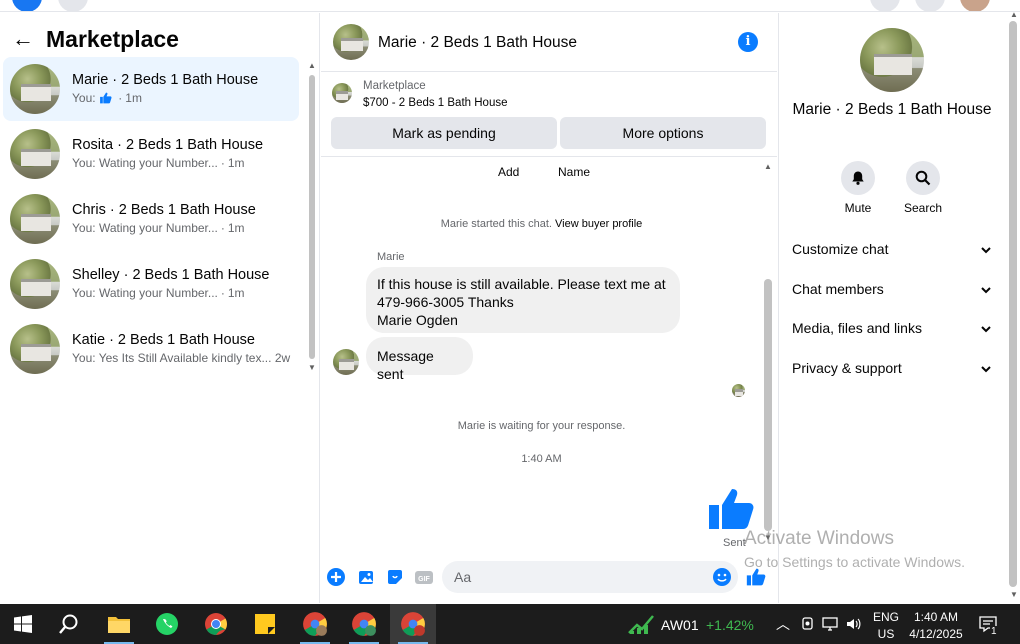  I want to click on section-label: Media, files and links, so click(857, 328).